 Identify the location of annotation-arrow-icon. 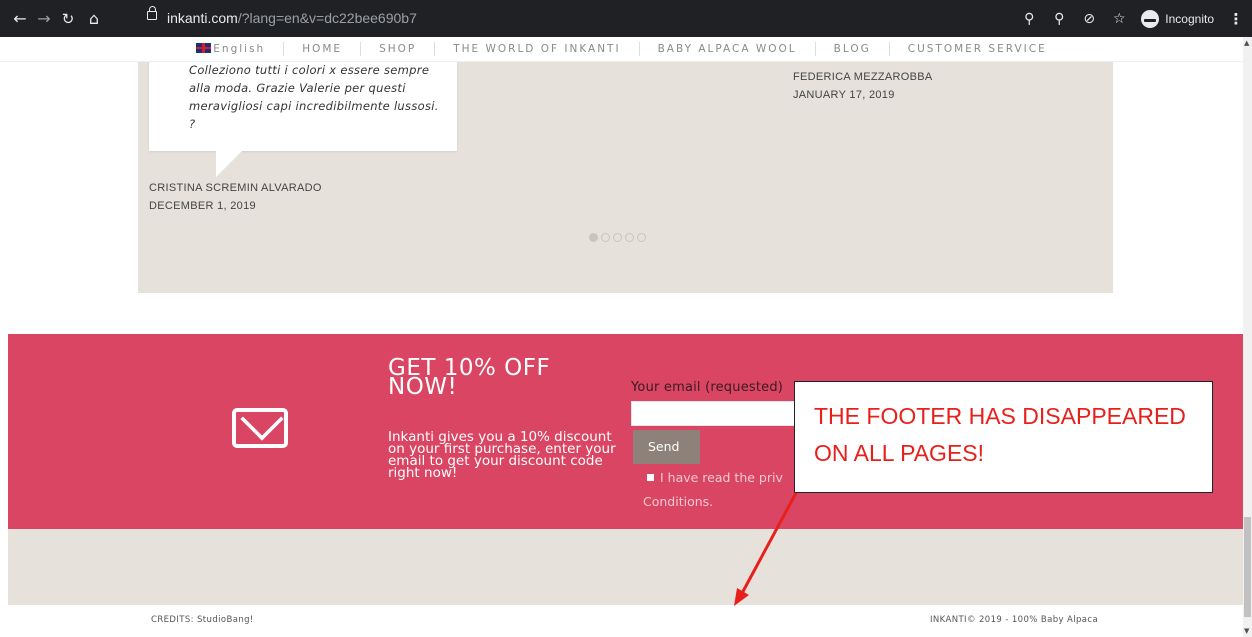
(766, 549).